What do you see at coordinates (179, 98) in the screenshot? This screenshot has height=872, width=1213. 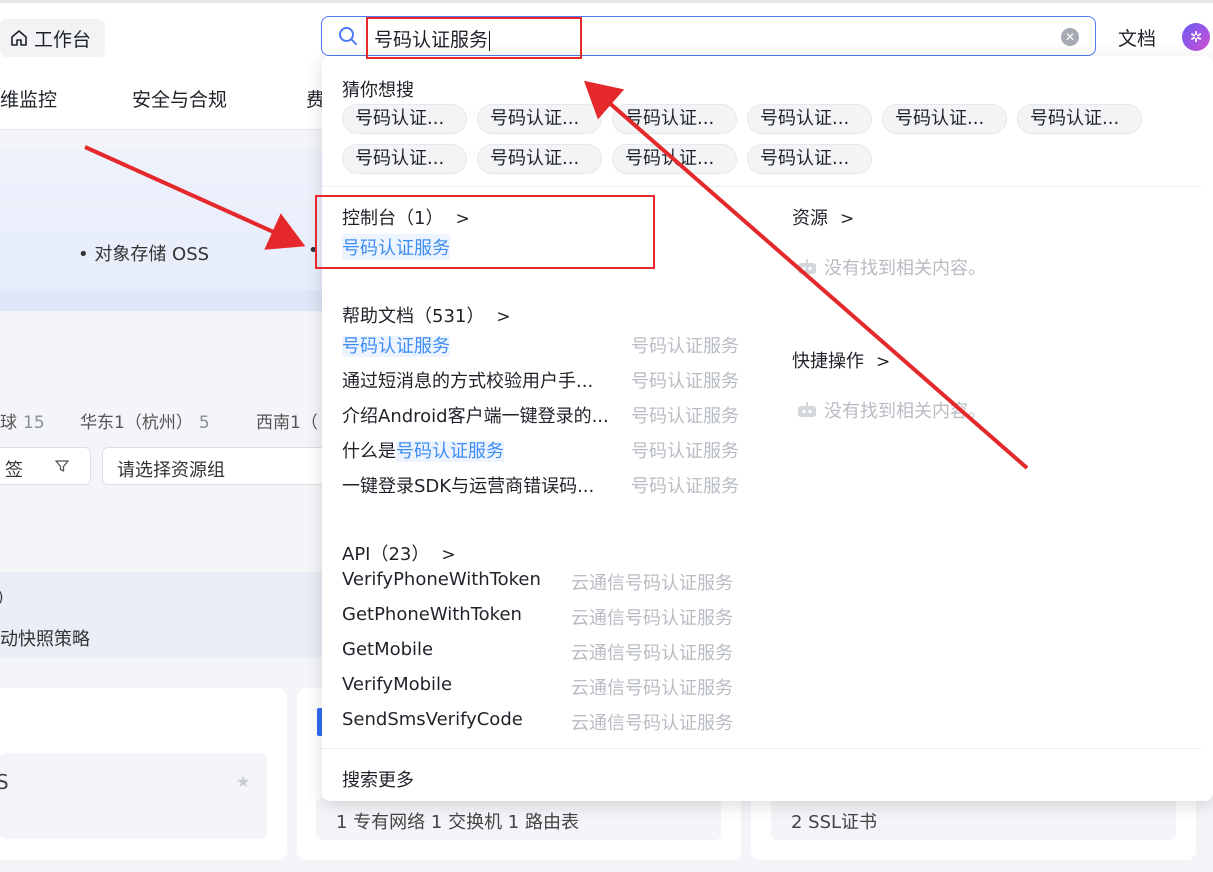 I see `nav-item-security: 安全与合规` at bounding box center [179, 98].